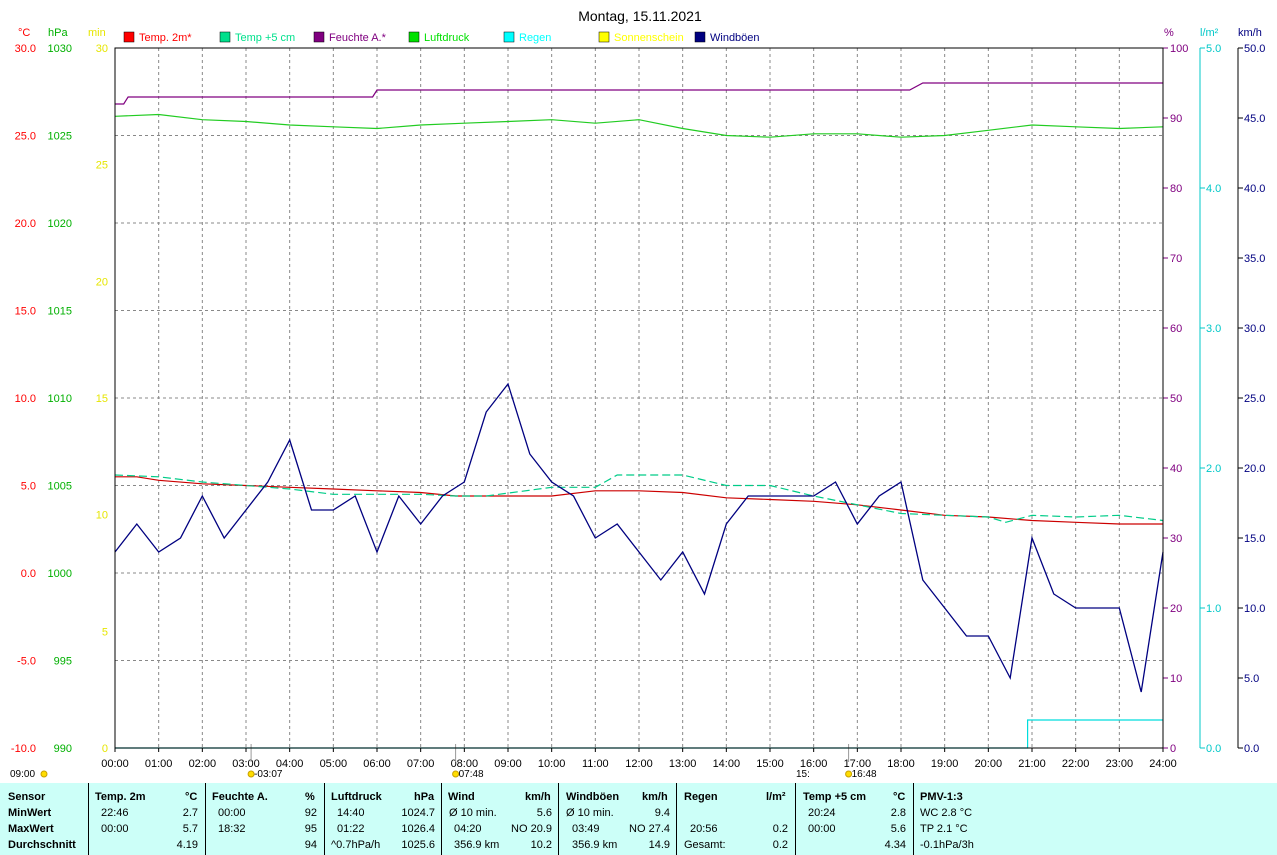  Describe the element at coordinates (191, 797) in the screenshot. I see `col-header: °C` at that location.